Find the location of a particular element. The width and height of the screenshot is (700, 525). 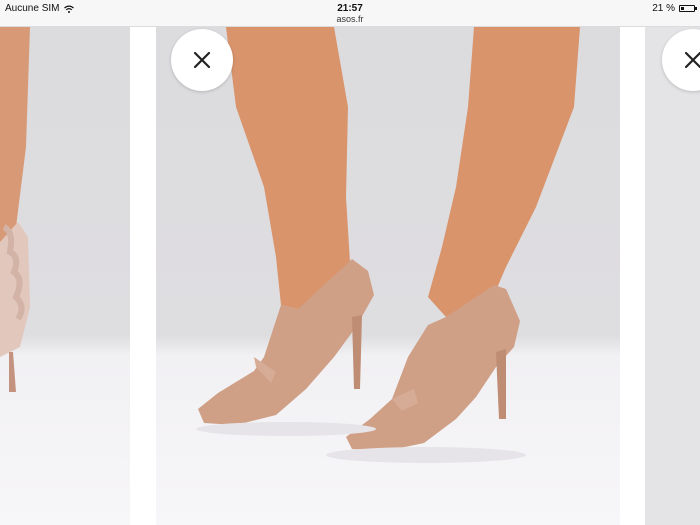

battery-fill is located at coordinates (682, 8).